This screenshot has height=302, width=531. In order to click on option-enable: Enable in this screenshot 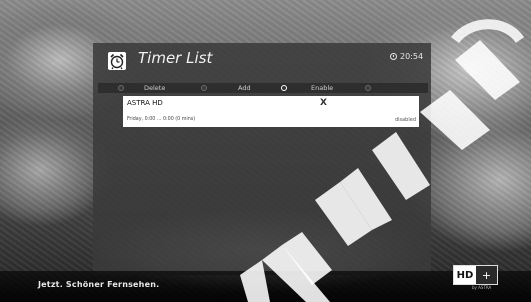, I will do `click(307, 88)`.